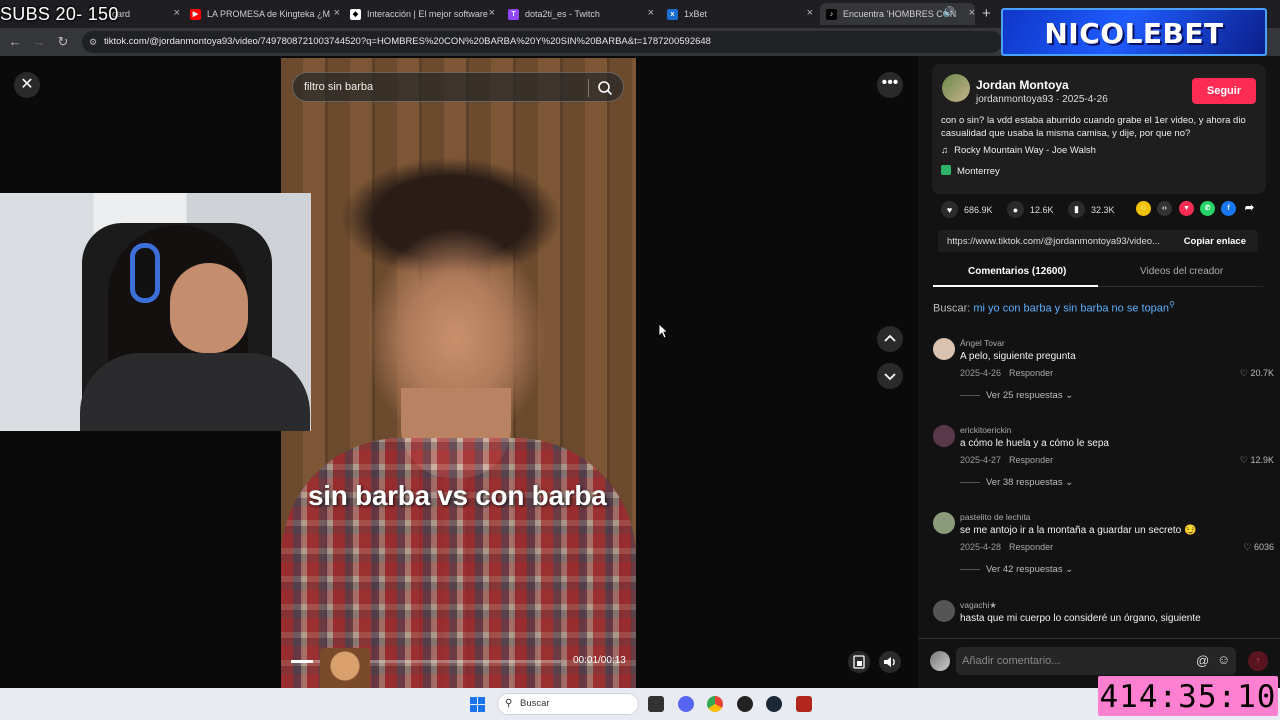 The width and height of the screenshot is (1280, 720). I want to click on tab-youtube: ▶ LA PROMESA de Kingteka ¿M ×, so click(265, 14).